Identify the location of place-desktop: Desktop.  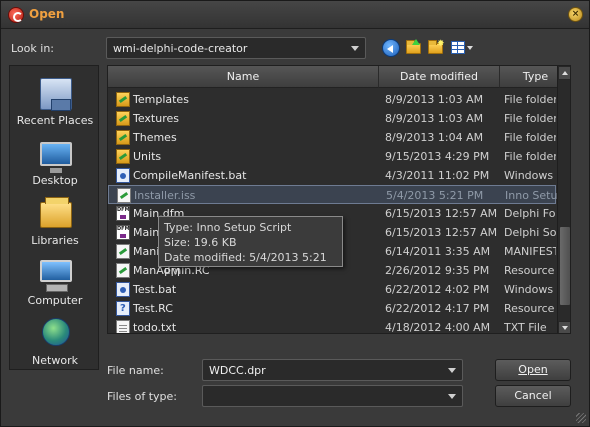
(55, 159).